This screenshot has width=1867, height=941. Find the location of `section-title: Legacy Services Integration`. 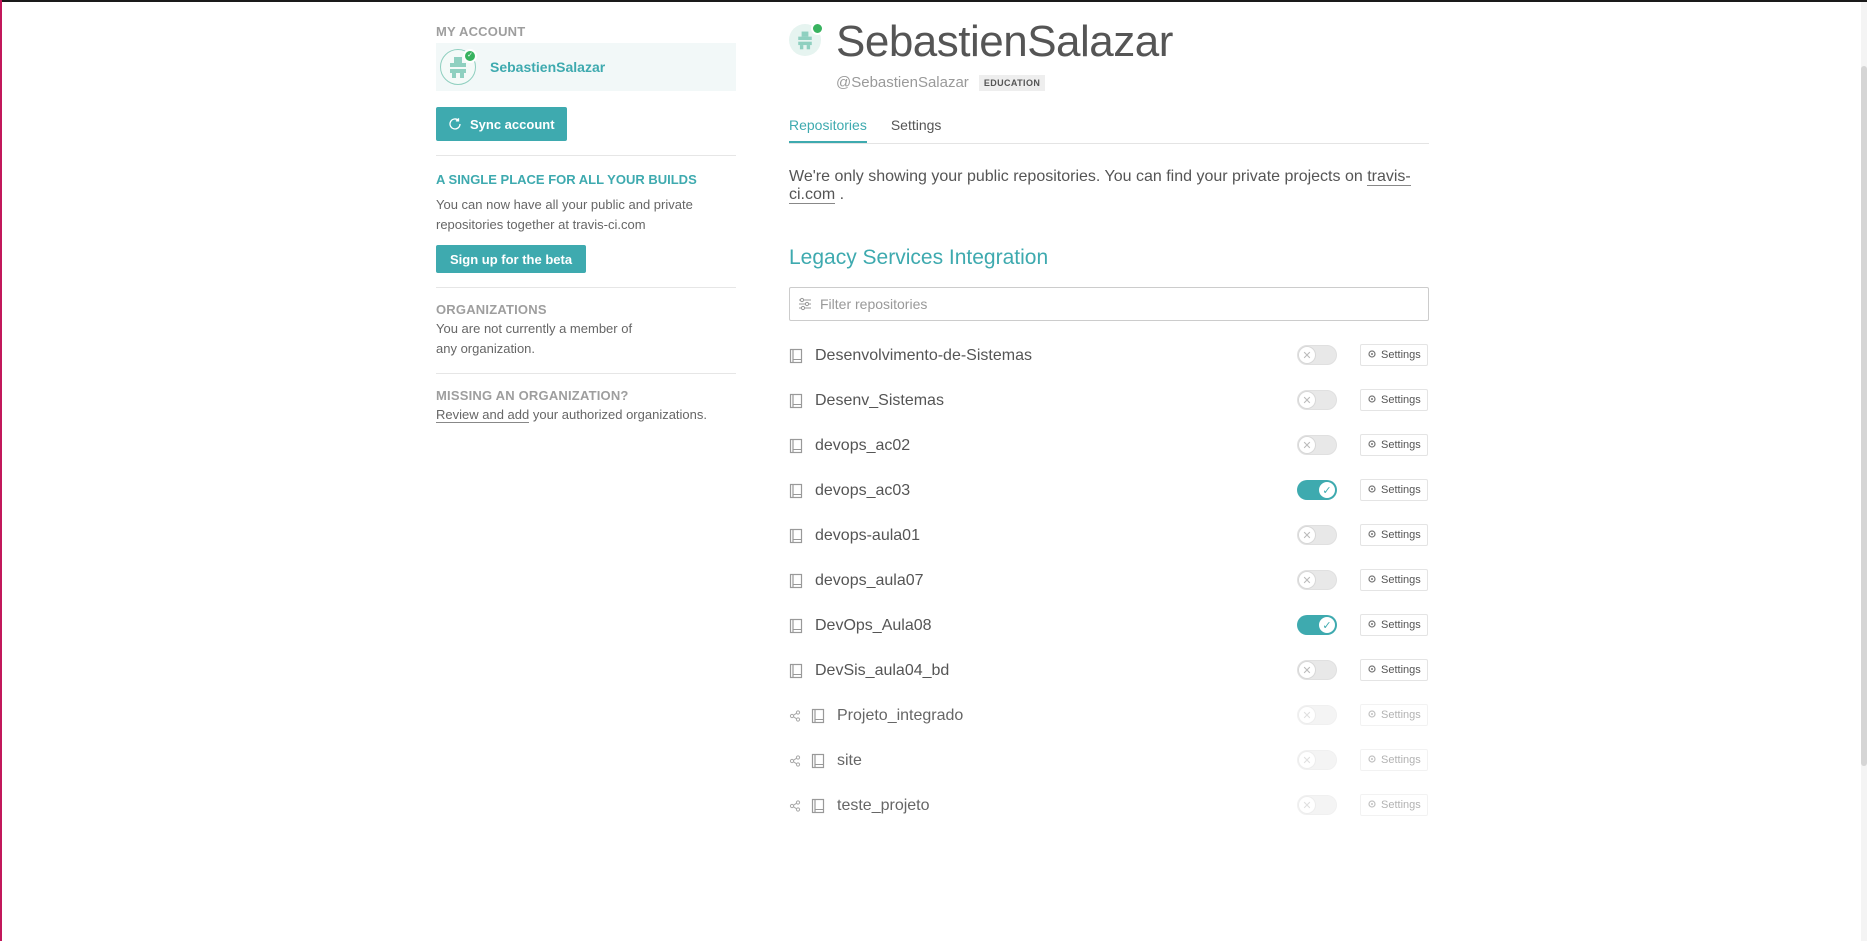

section-title: Legacy Services Integration is located at coordinates (919, 257).